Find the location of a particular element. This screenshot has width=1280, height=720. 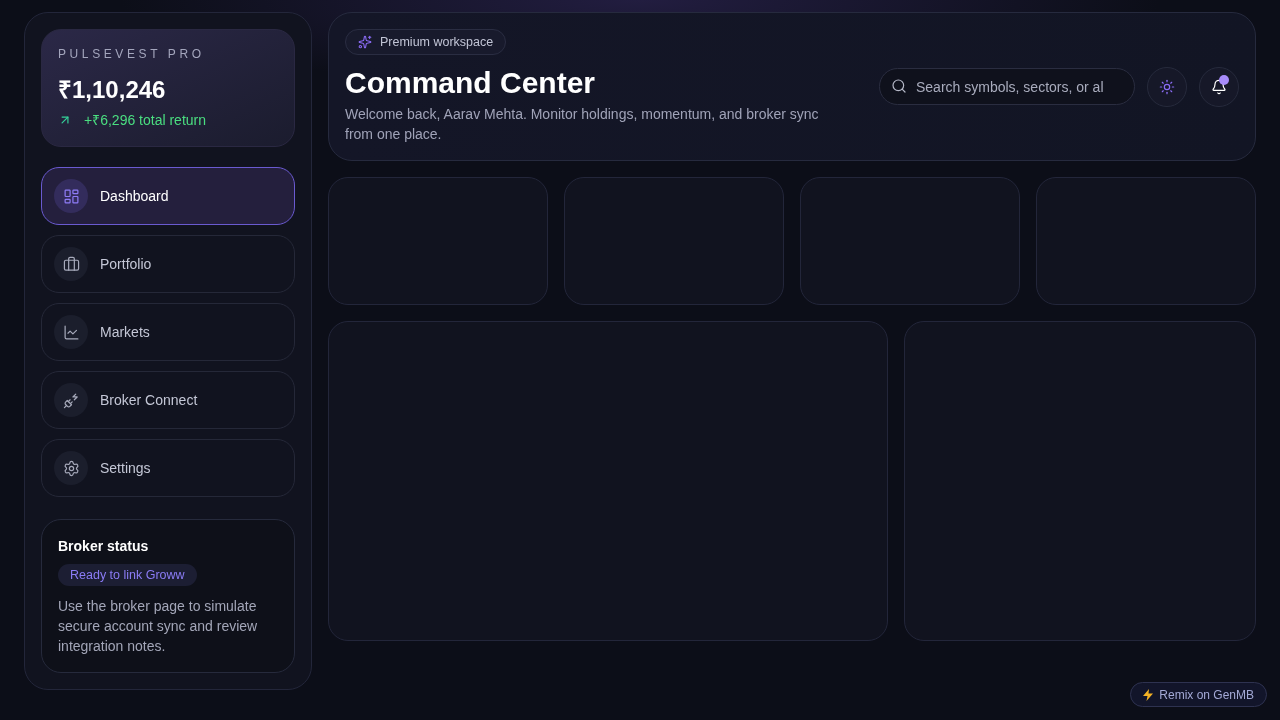

page-title: Command Center is located at coordinates (470, 83).